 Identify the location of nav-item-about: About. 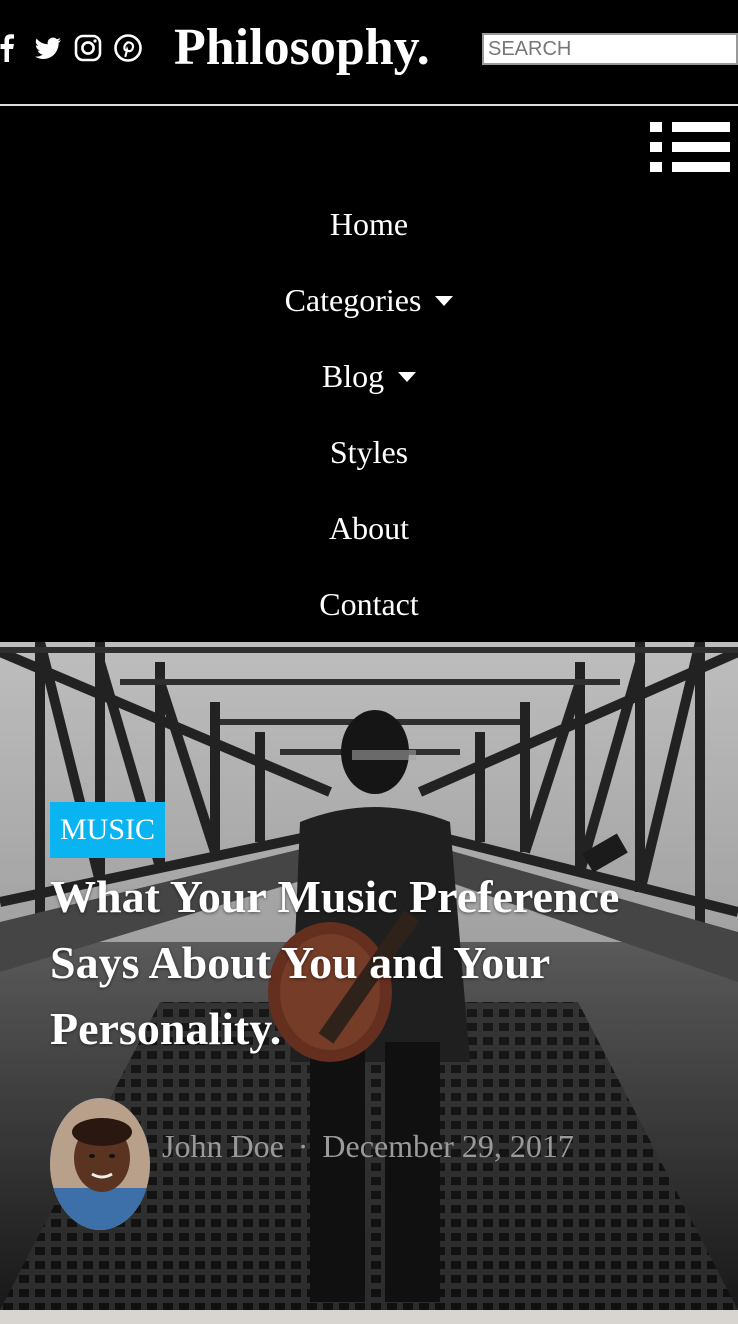
(369, 528).